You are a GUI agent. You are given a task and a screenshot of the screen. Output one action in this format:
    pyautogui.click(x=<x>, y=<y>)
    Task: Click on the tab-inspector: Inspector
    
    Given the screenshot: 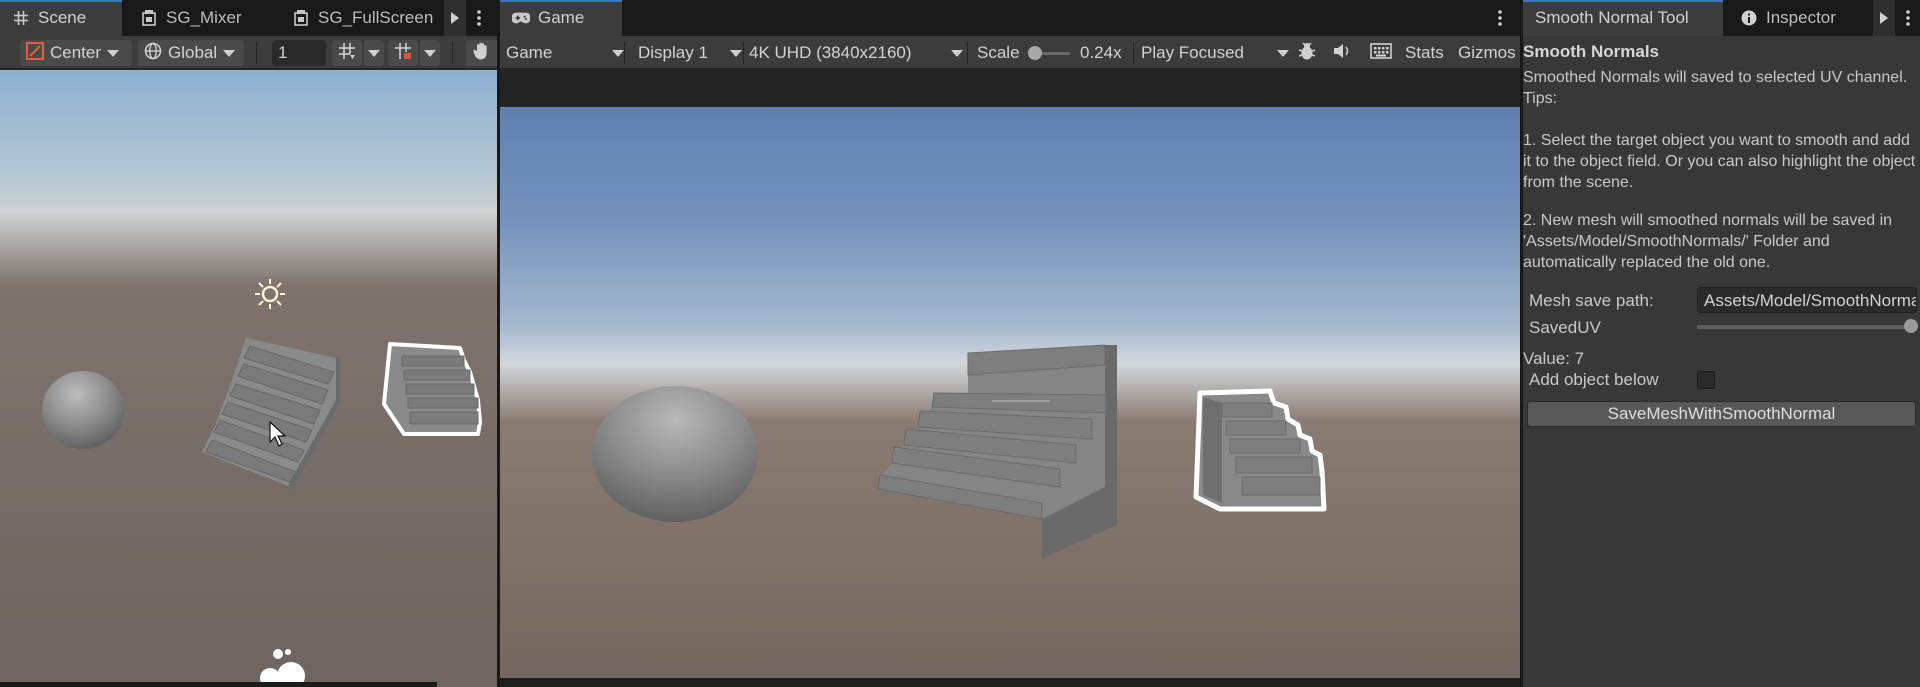 What is the action you would take?
    pyautogui.click(x=1803, y=18)
    